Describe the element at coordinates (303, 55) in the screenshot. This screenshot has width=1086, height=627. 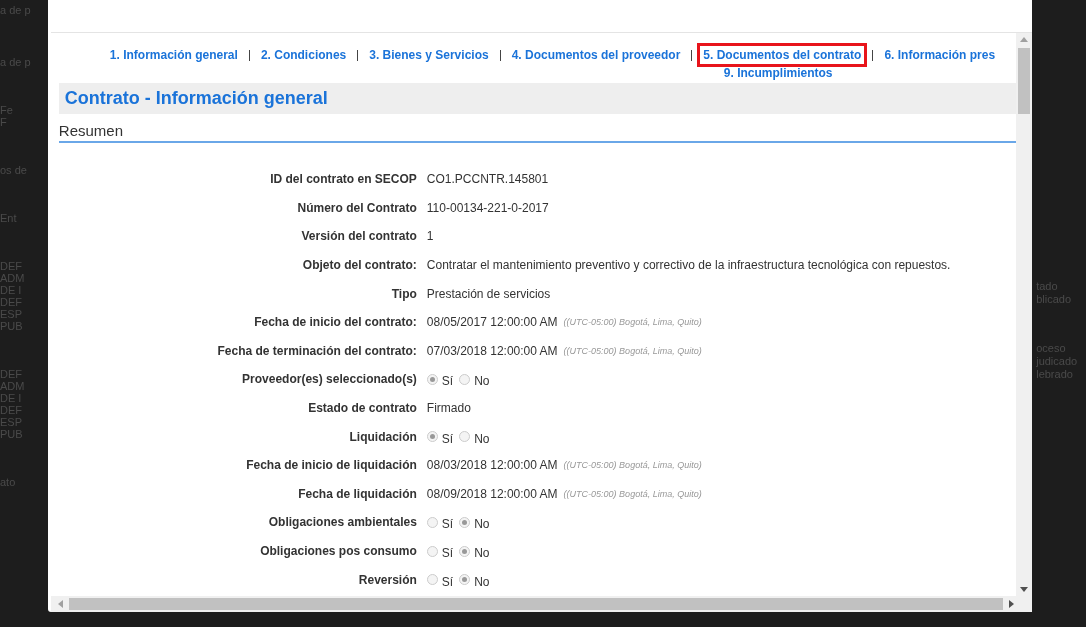
I see `section-tab: 2. Condiciones` at that location.